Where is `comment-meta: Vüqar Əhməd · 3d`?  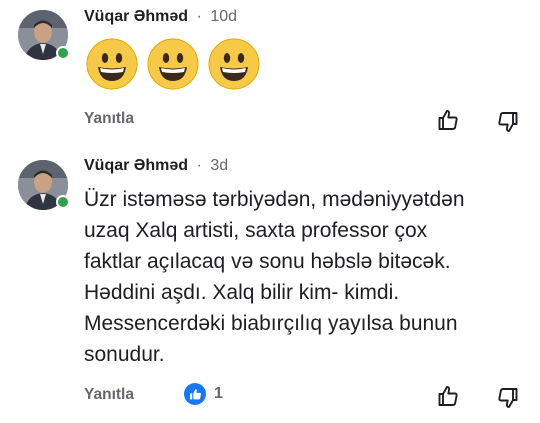
comment-meta: Vüqar Əhməd · 3d is located at coordinates (156, 166).